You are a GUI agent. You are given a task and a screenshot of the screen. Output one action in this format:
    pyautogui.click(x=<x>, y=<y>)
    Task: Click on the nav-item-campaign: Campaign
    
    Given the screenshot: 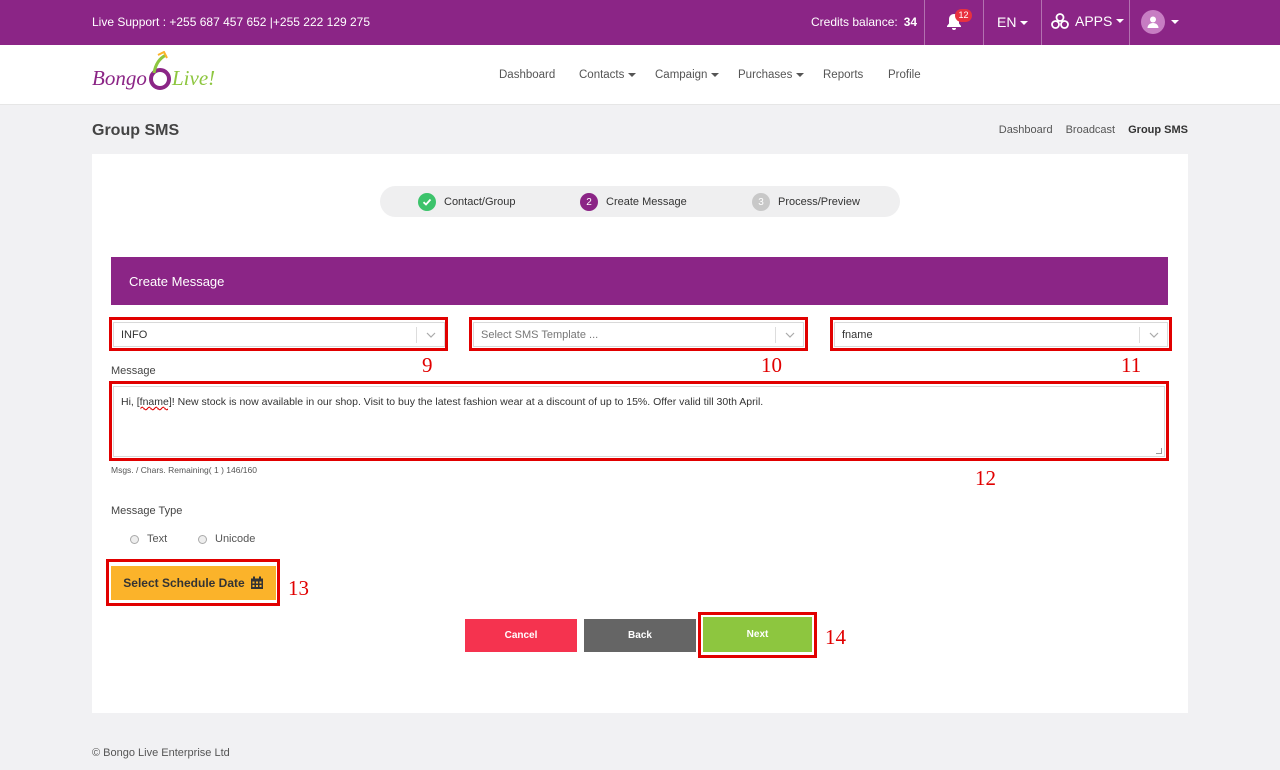 What is the action you would take?
    pyautogui.click(x=687, y=75)
    